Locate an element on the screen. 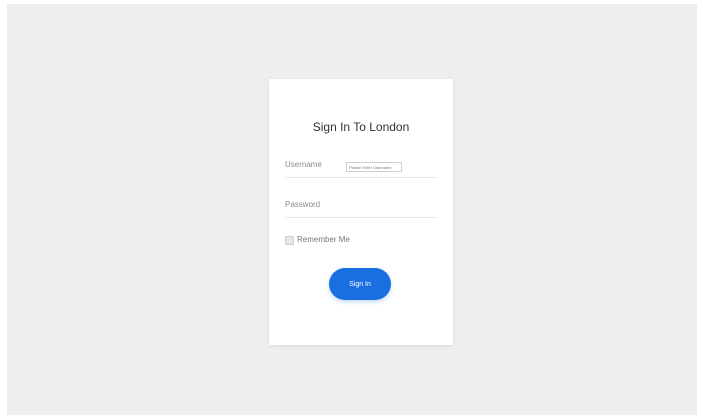 The height and width of the screenshot is (419, 703). password-input is located at coordinates (388, 206).